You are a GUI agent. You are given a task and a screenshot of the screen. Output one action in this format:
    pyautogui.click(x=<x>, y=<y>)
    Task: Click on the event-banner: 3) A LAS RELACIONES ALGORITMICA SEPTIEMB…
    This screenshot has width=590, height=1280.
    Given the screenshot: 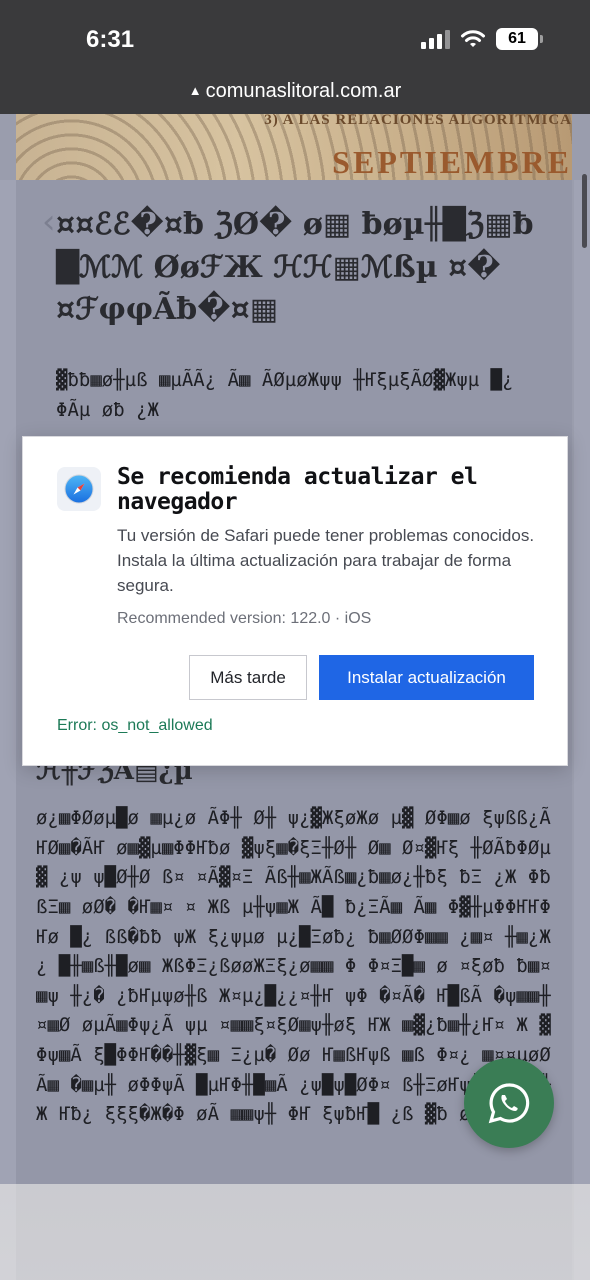 What is the action you would take?
    pyautogui.click(x=294, y=147)
    